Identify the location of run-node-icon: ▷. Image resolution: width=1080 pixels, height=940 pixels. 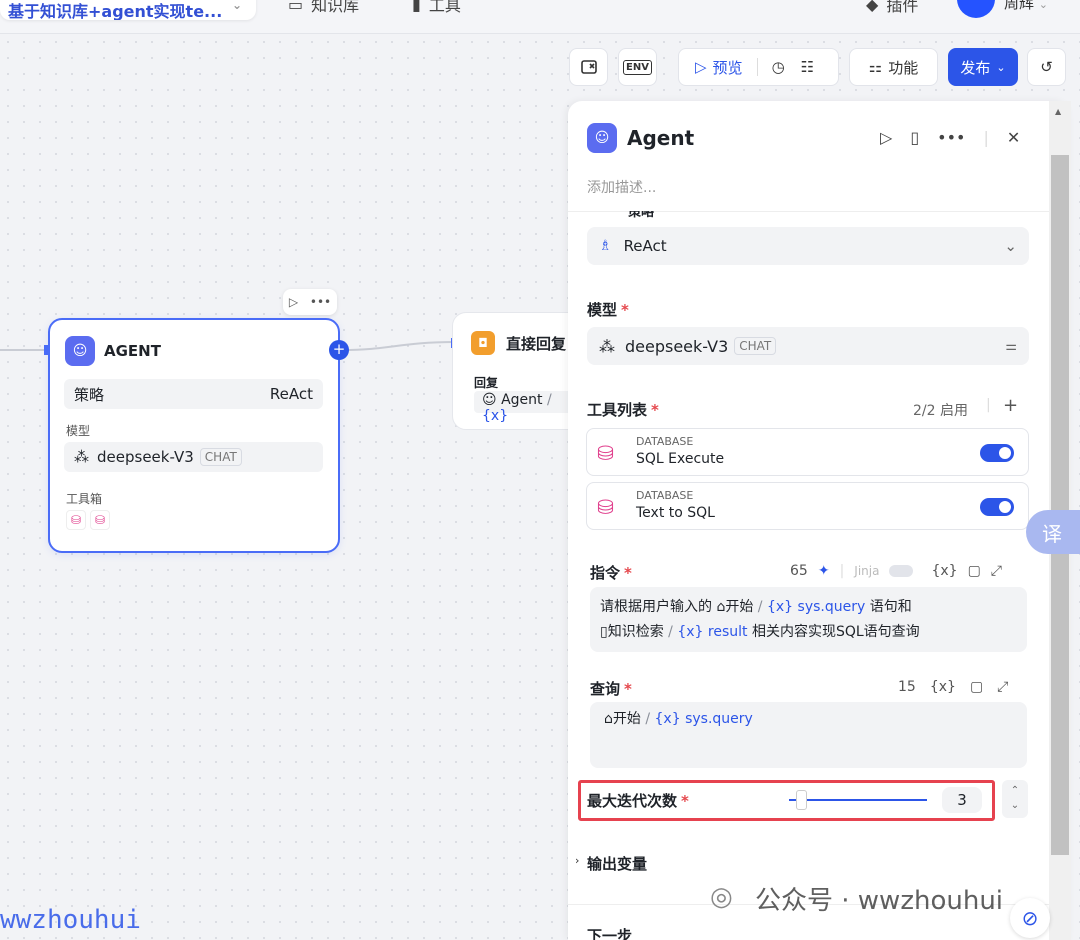
(293, 302).